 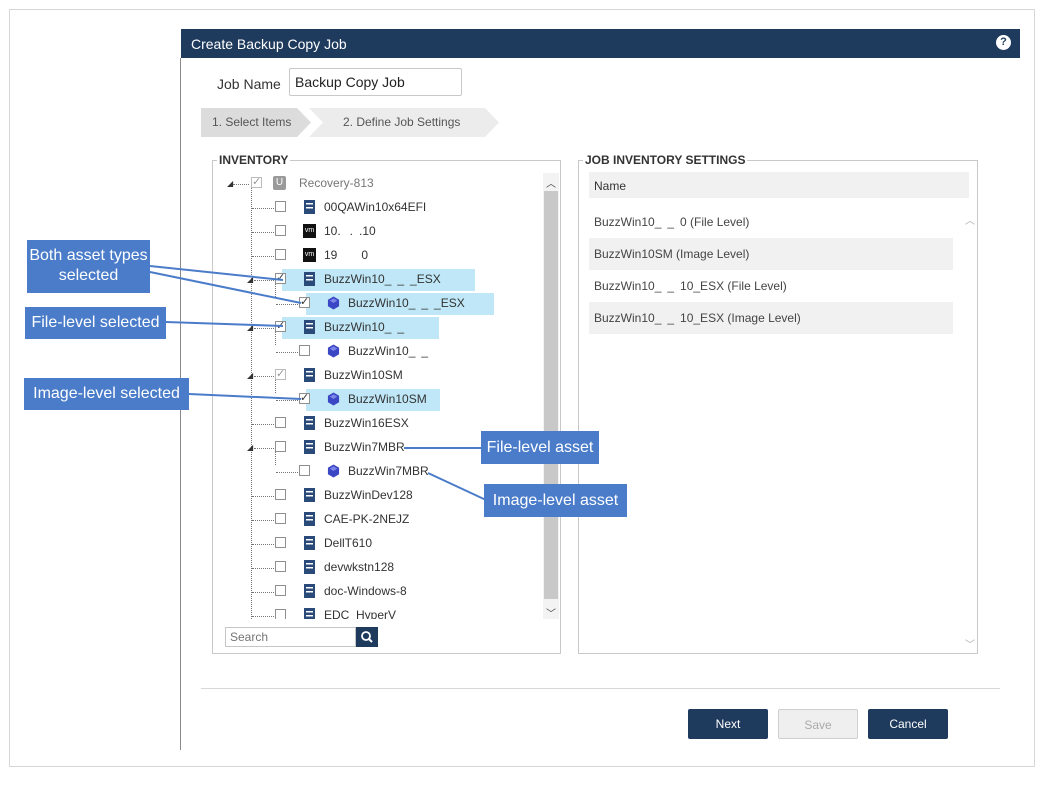 I want to click on search-icon, so click(x=367, y=637).